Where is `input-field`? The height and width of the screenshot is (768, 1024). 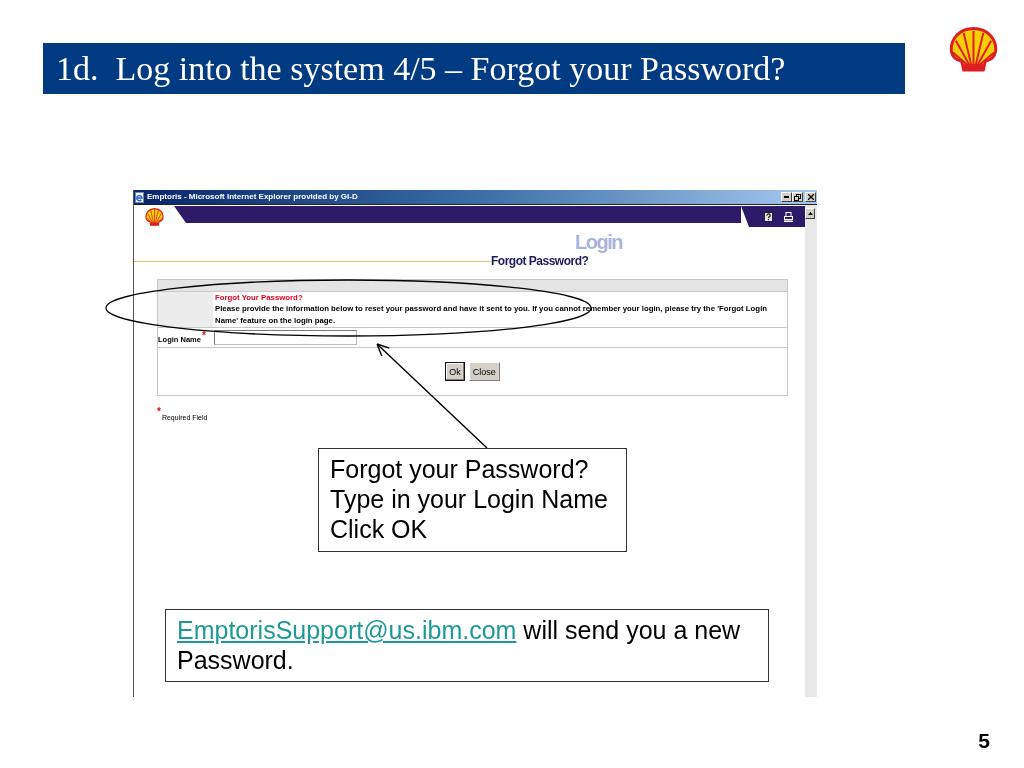 input-field is located at coordinates (285, 337).